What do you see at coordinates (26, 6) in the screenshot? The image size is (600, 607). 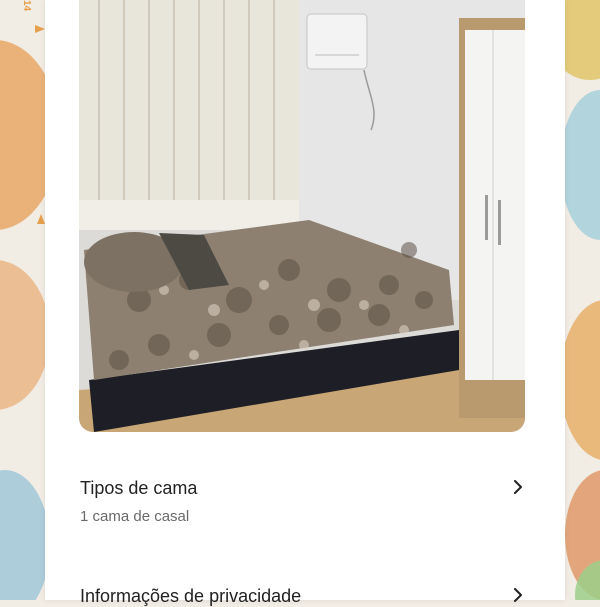 I see `edge-number: 14` at bounding box center [26, 6].